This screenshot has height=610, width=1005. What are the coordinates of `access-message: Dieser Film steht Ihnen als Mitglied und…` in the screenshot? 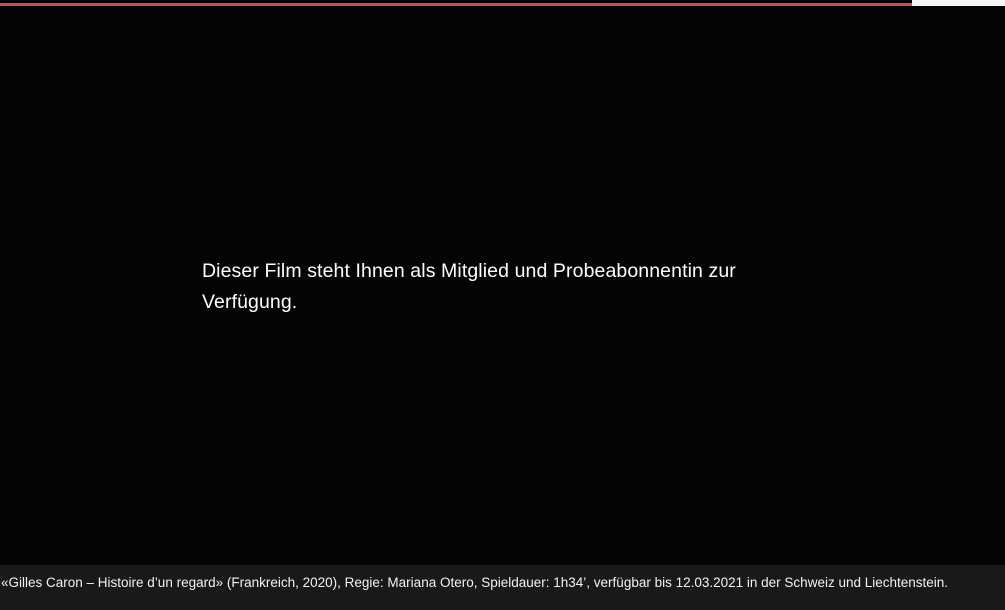 It's located at (469, 286).